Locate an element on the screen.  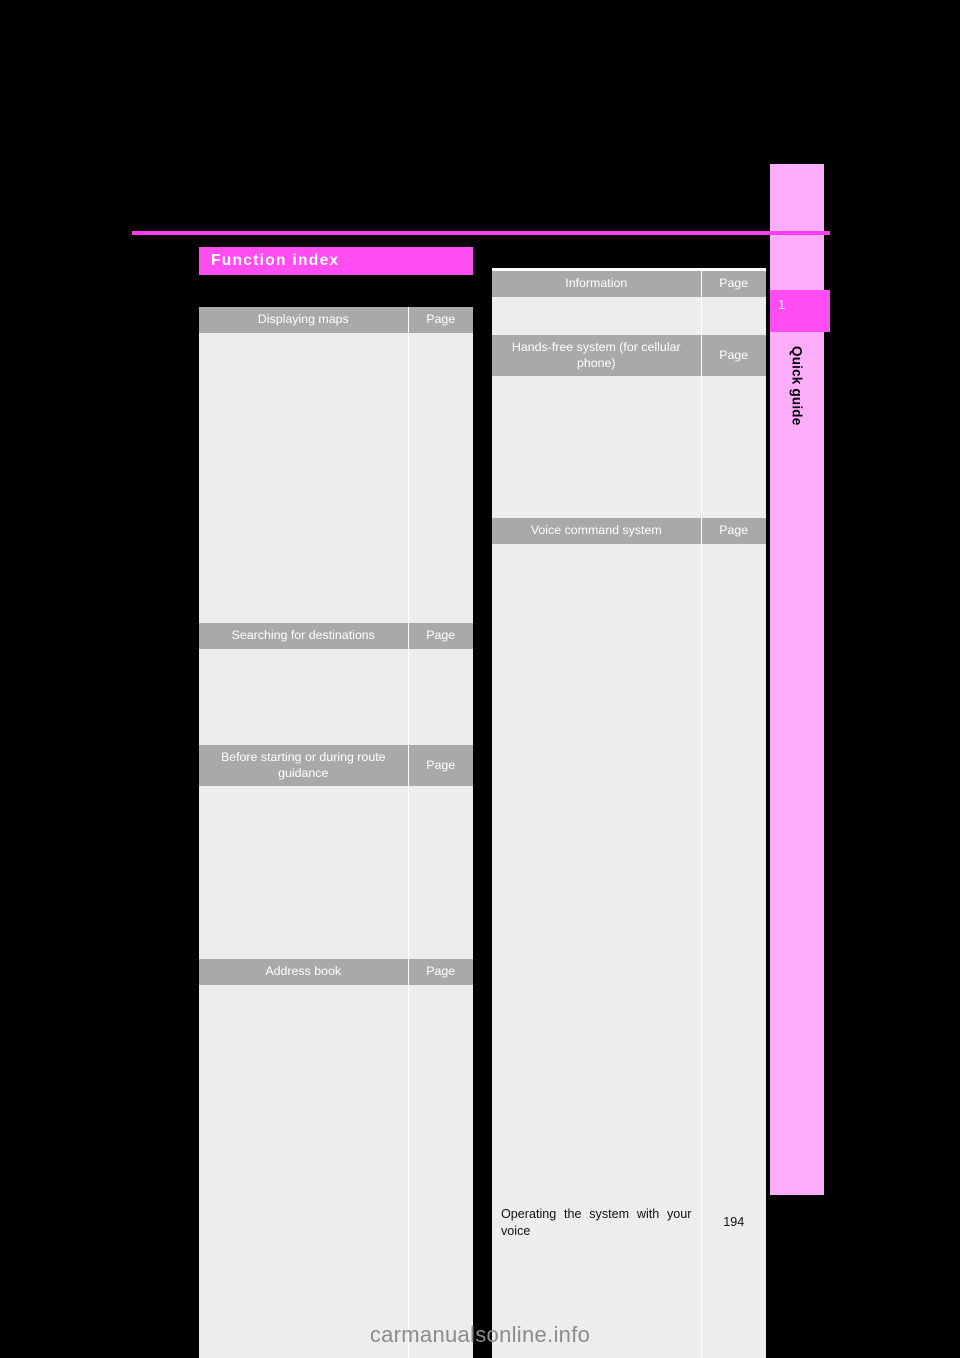
table-header-category: Address book is located at coordinates (303, 972).